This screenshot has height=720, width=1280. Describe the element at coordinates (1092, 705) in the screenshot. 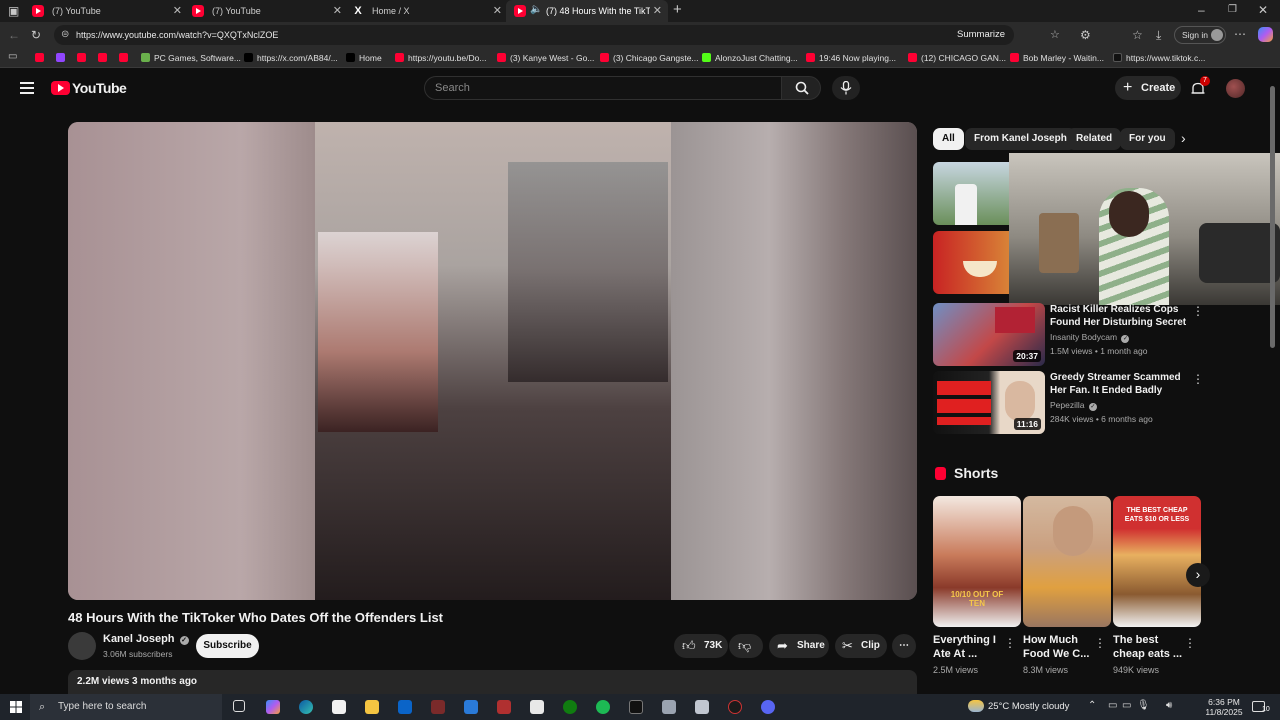

I see `chevron-up-icon: ⌃` at that location.